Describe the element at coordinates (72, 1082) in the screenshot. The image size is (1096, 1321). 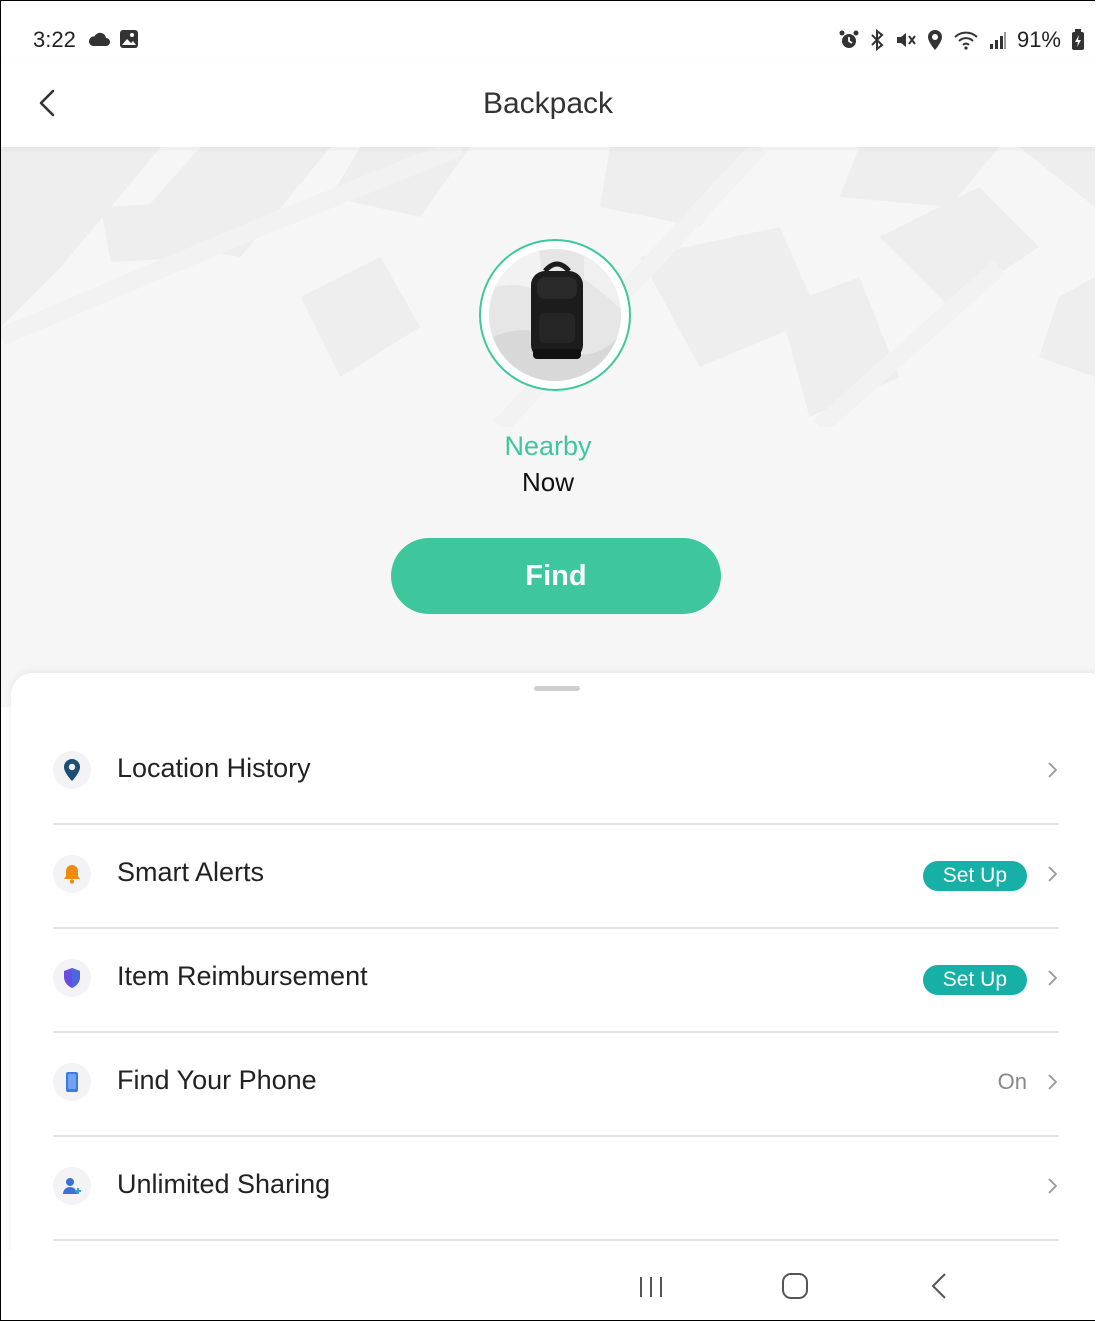
I see `phone-icon` at that location.